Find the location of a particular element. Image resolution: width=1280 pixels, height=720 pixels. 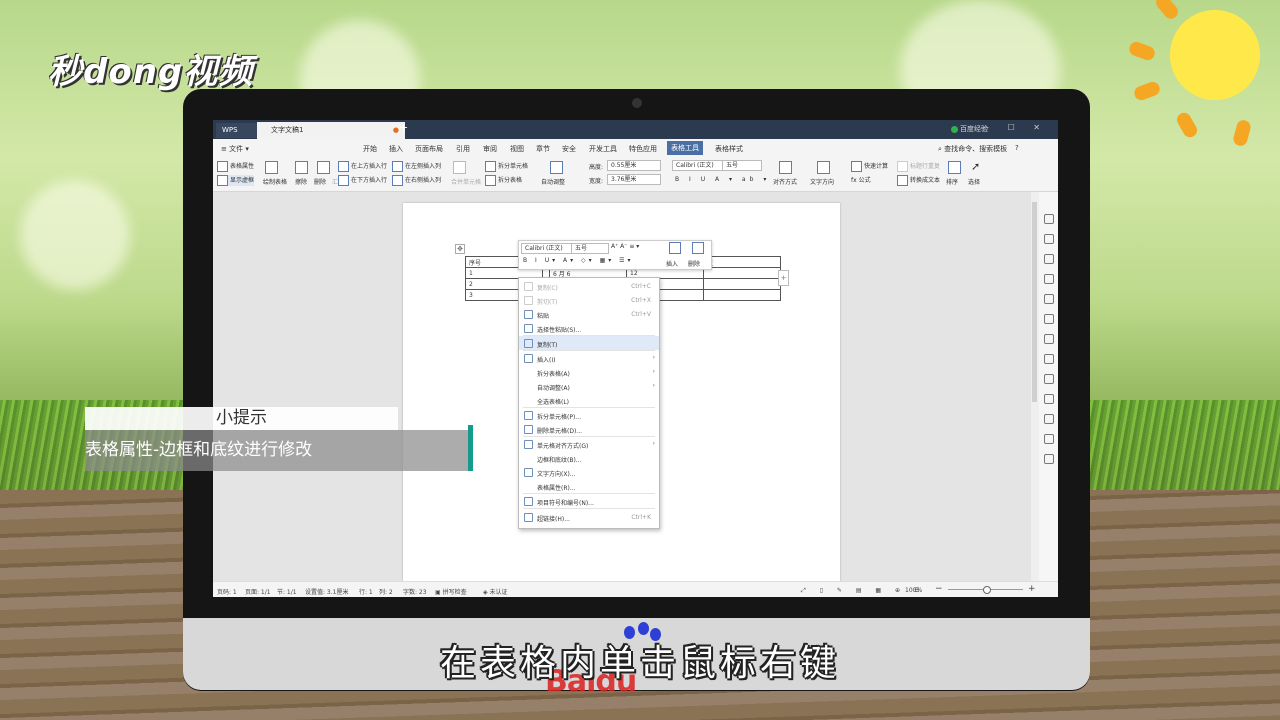

context-item-cut: 剪切(T) Ctrl+X is located at coordinates (589, 300).